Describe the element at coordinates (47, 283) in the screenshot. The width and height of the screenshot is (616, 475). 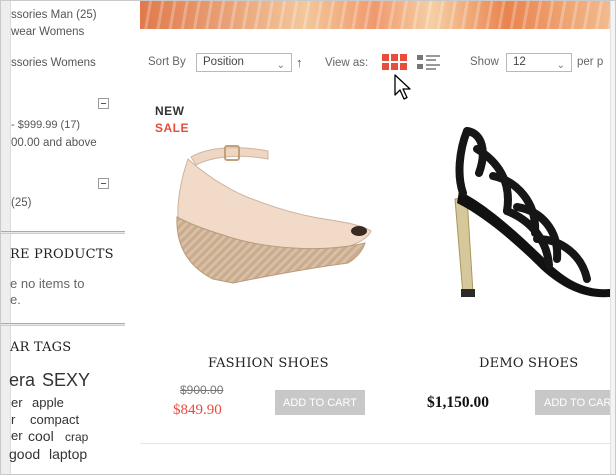
I see `compare-empty-text: e no items to` at that location.